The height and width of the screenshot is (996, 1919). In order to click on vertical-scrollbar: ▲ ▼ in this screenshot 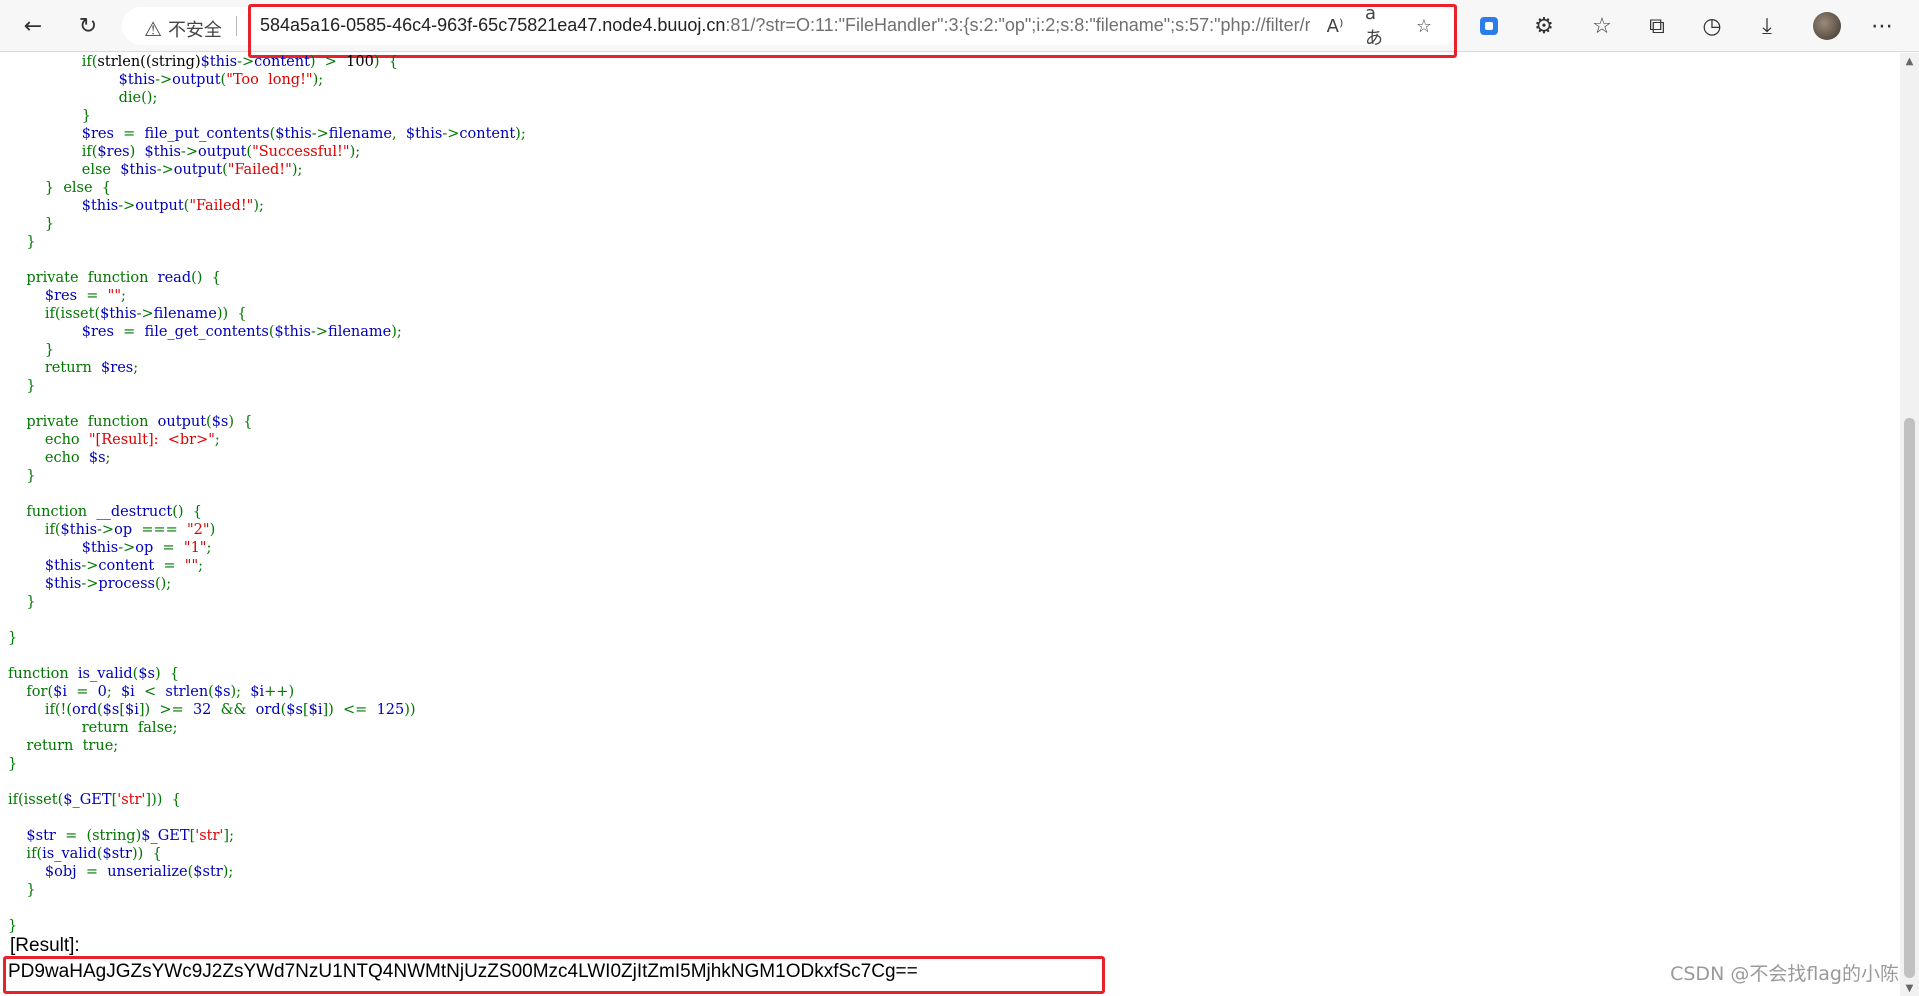, I will do `click(1909, 524)`.